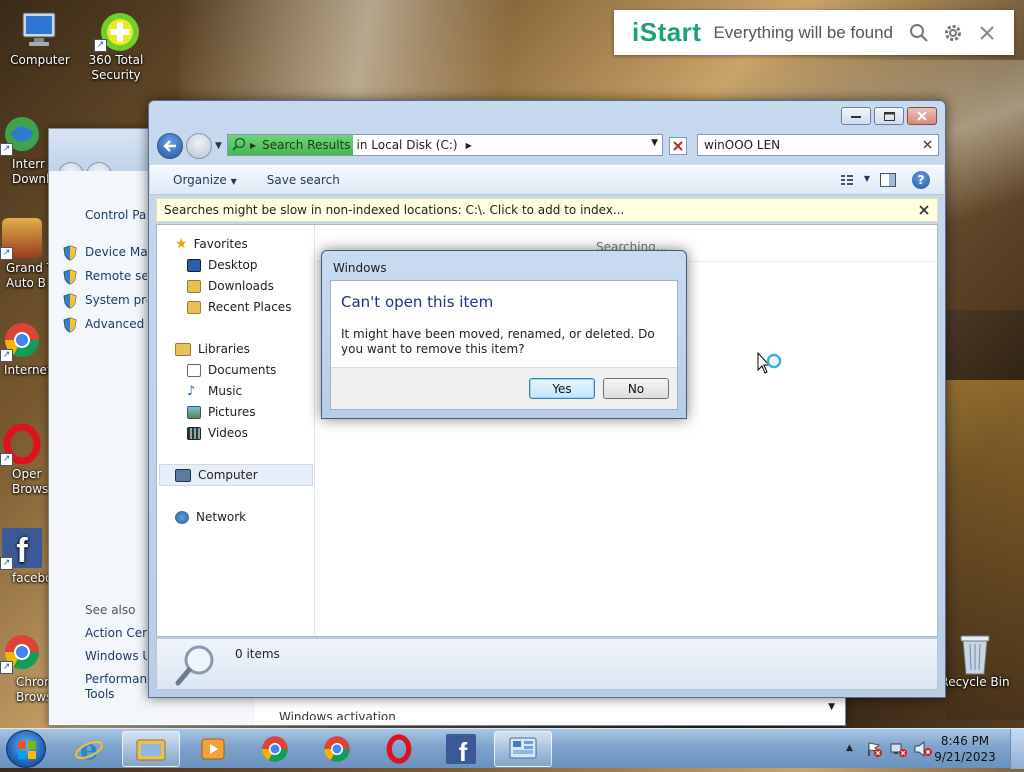  I want to click on close-icon, so click(987, 33).